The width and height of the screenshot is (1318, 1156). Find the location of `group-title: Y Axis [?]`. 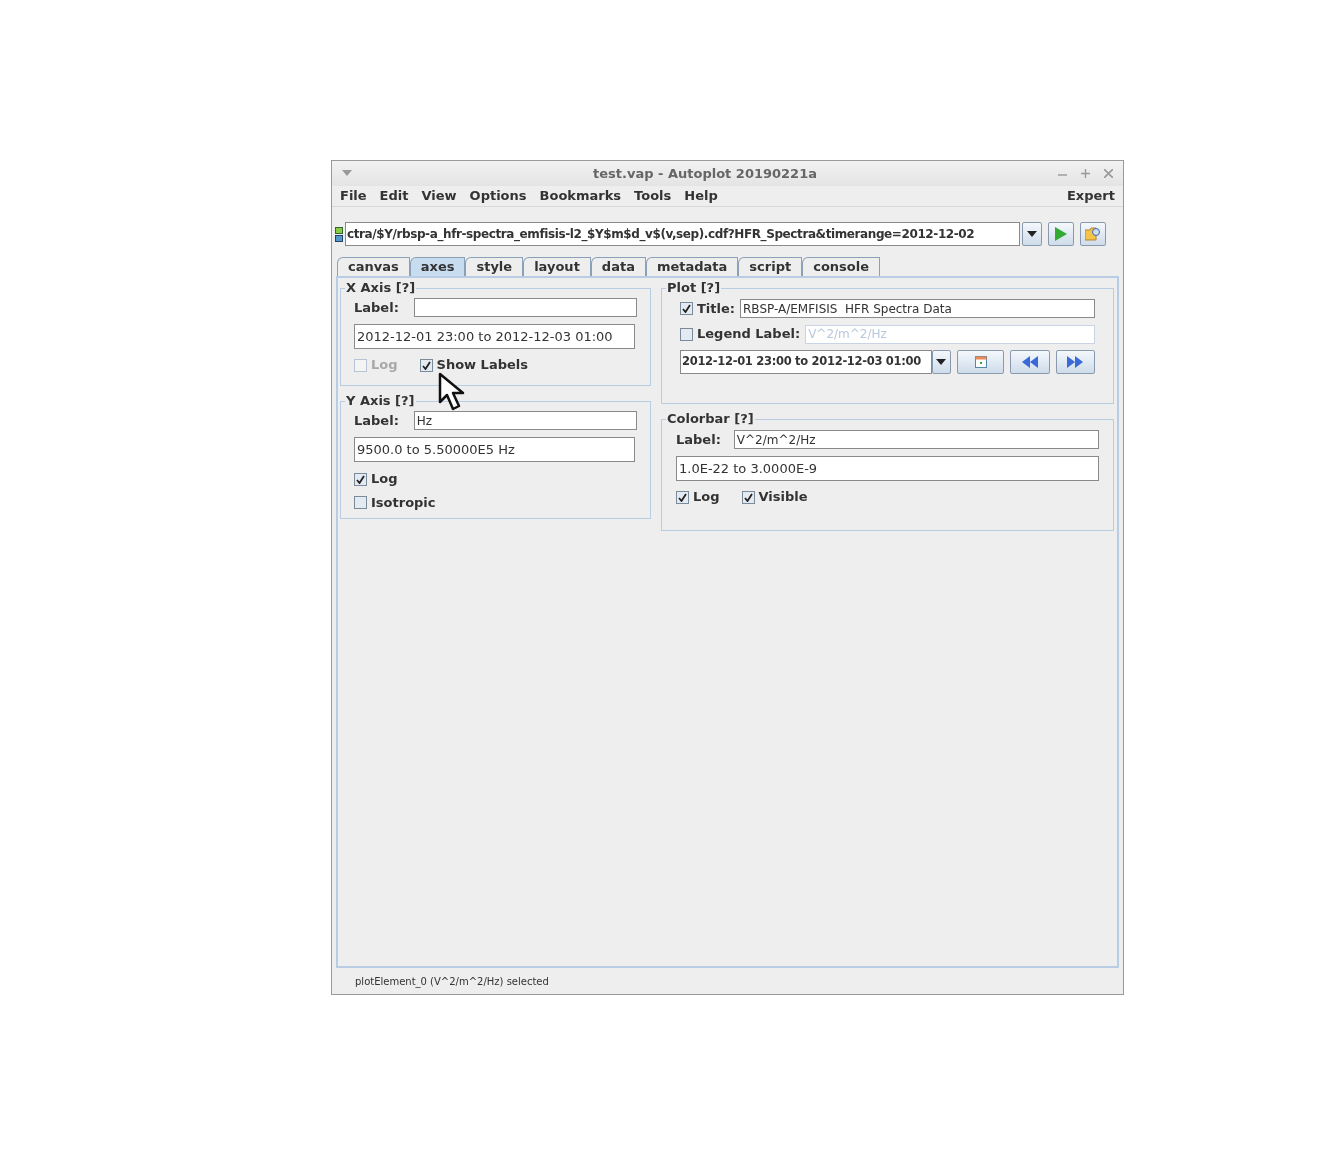

group-title: Y Axis [?] is located at coordinates (380, 400).